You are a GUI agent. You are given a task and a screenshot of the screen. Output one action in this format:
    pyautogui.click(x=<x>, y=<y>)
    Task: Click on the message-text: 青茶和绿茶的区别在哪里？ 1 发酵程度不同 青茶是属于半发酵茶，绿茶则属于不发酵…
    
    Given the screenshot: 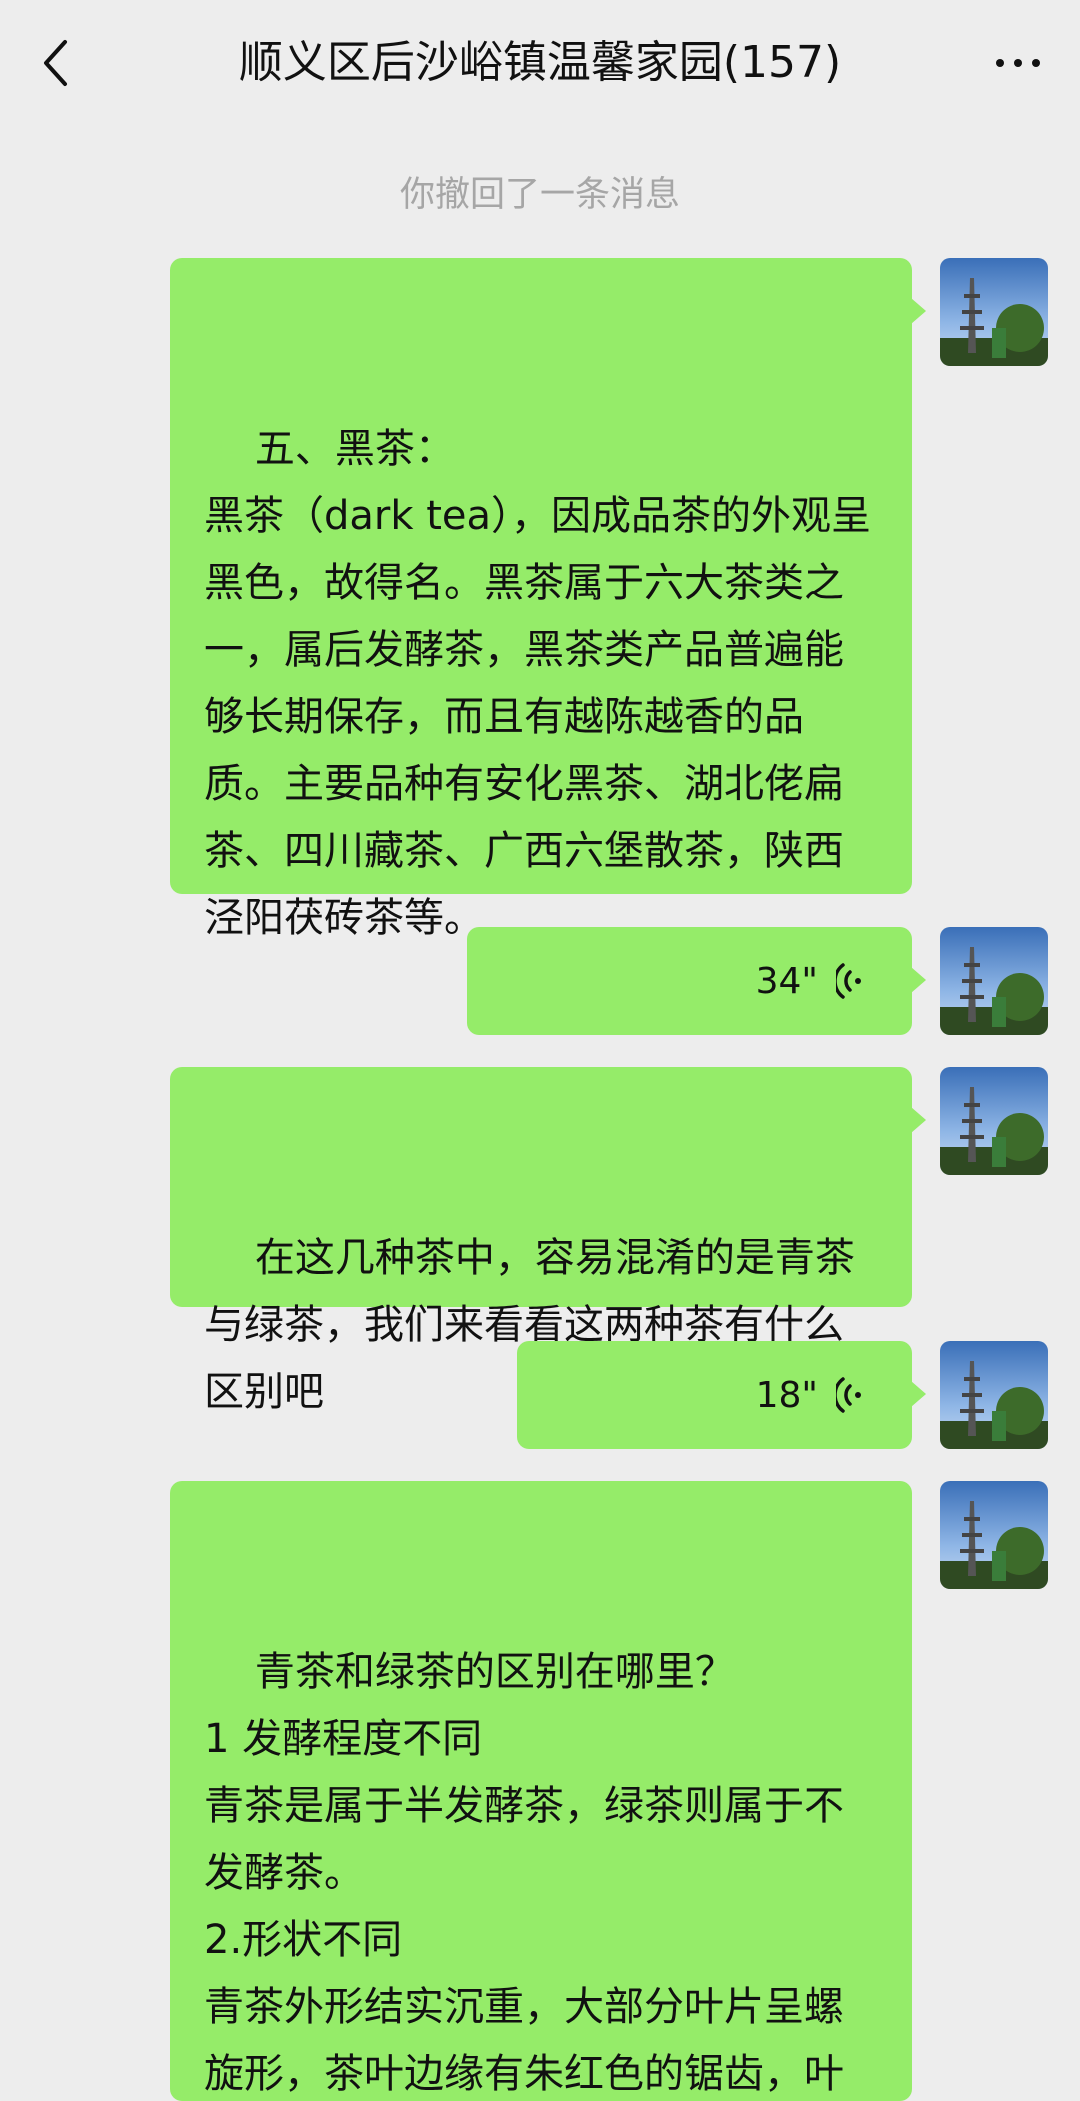 What is the action you would take?
    pyautogui.click(x=524, y=1873)
    